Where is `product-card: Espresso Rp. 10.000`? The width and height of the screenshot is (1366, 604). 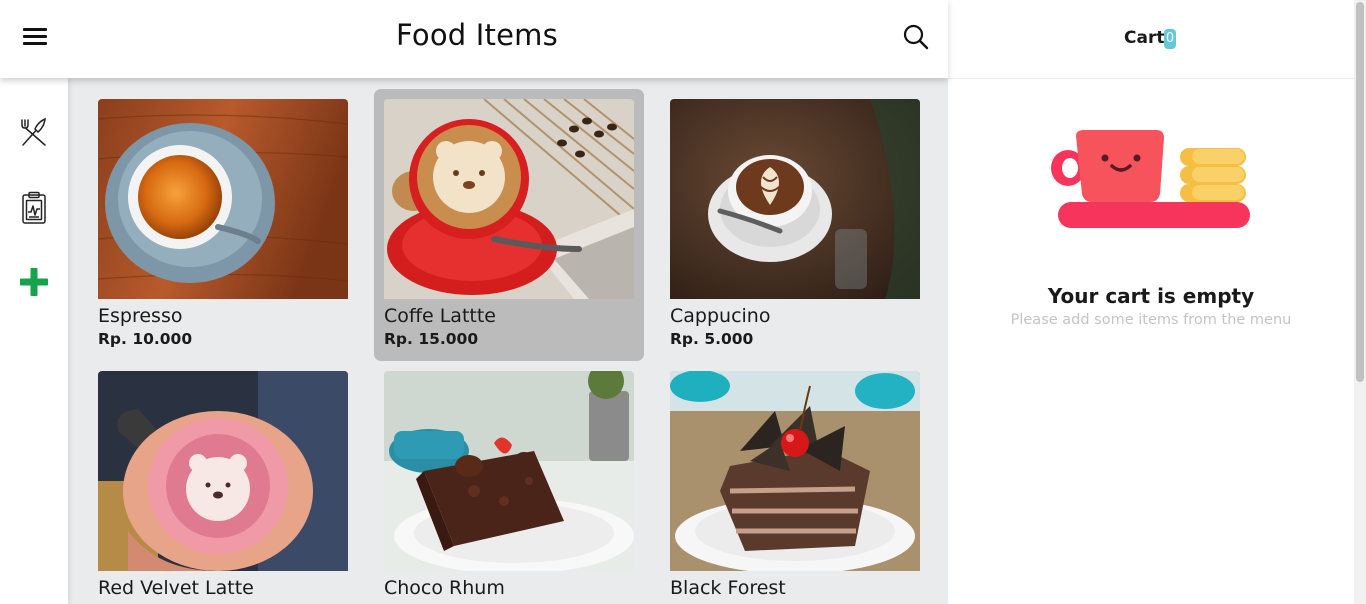
product-card: Espresso Rp. 10.000 is located at coordinates (223, 225).